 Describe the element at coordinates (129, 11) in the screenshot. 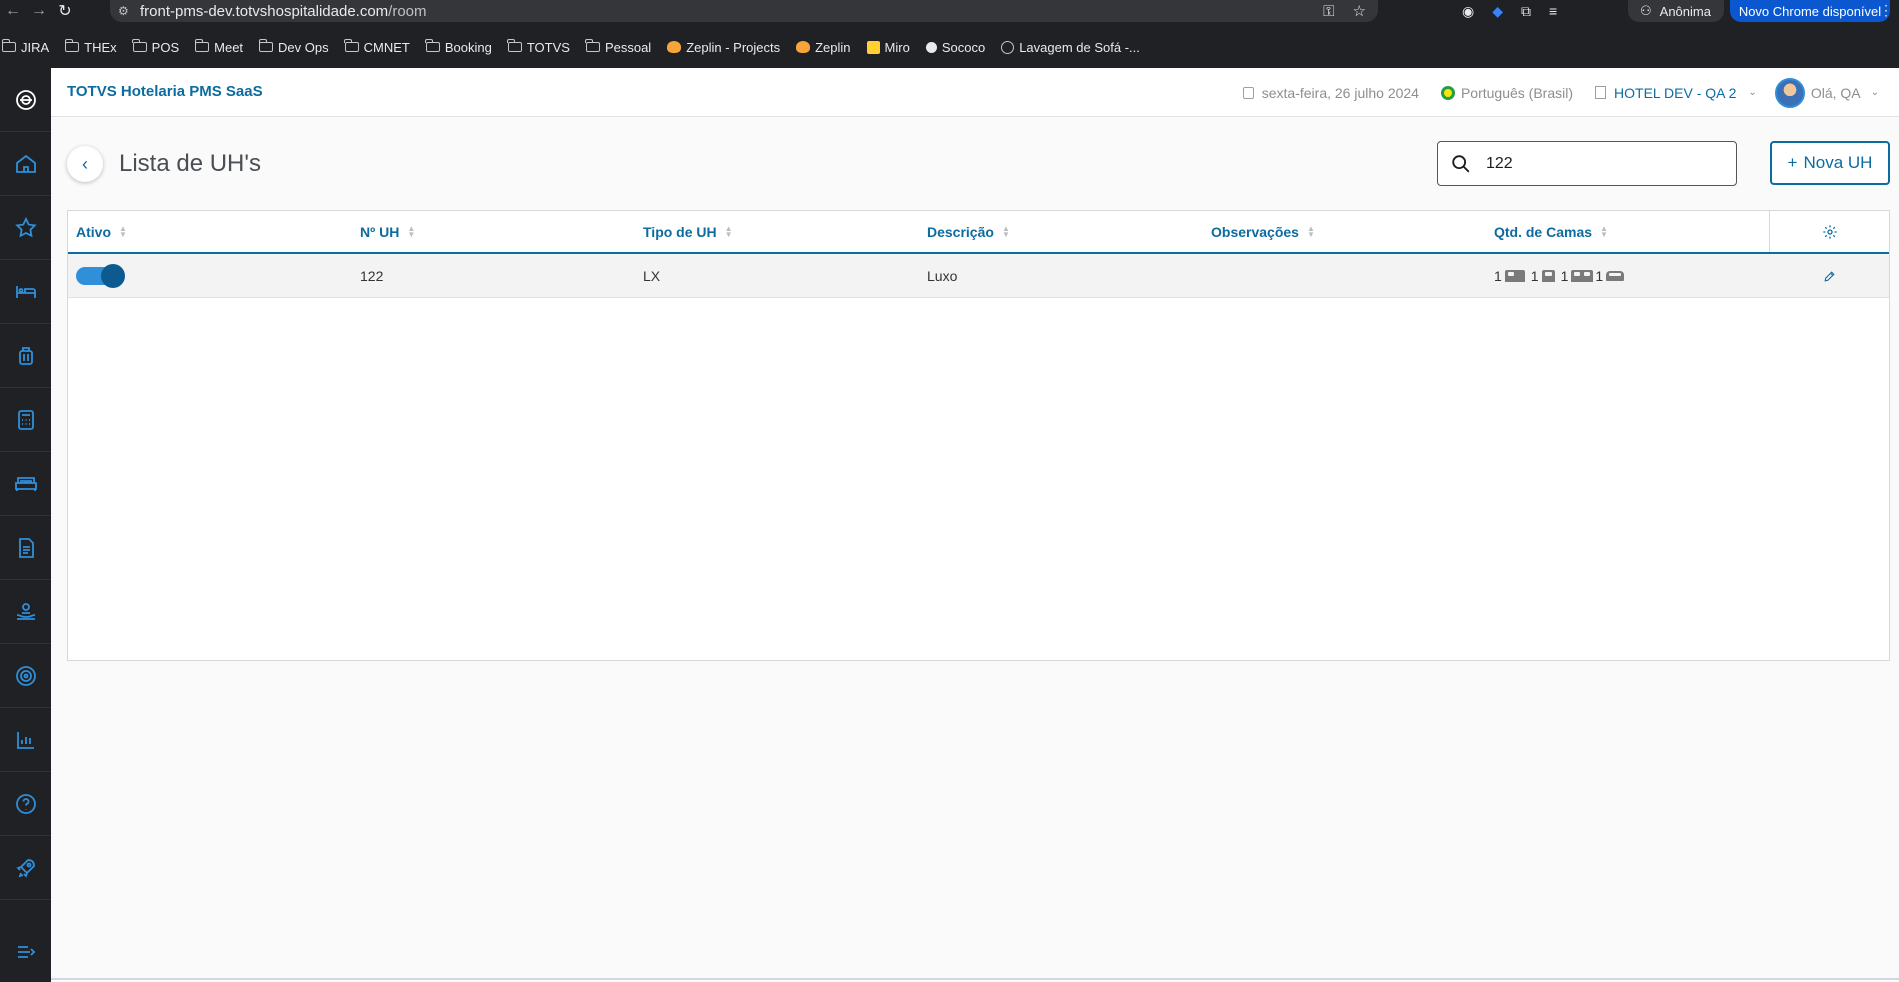

I see `site-settings-icon: ⚙` at that location.